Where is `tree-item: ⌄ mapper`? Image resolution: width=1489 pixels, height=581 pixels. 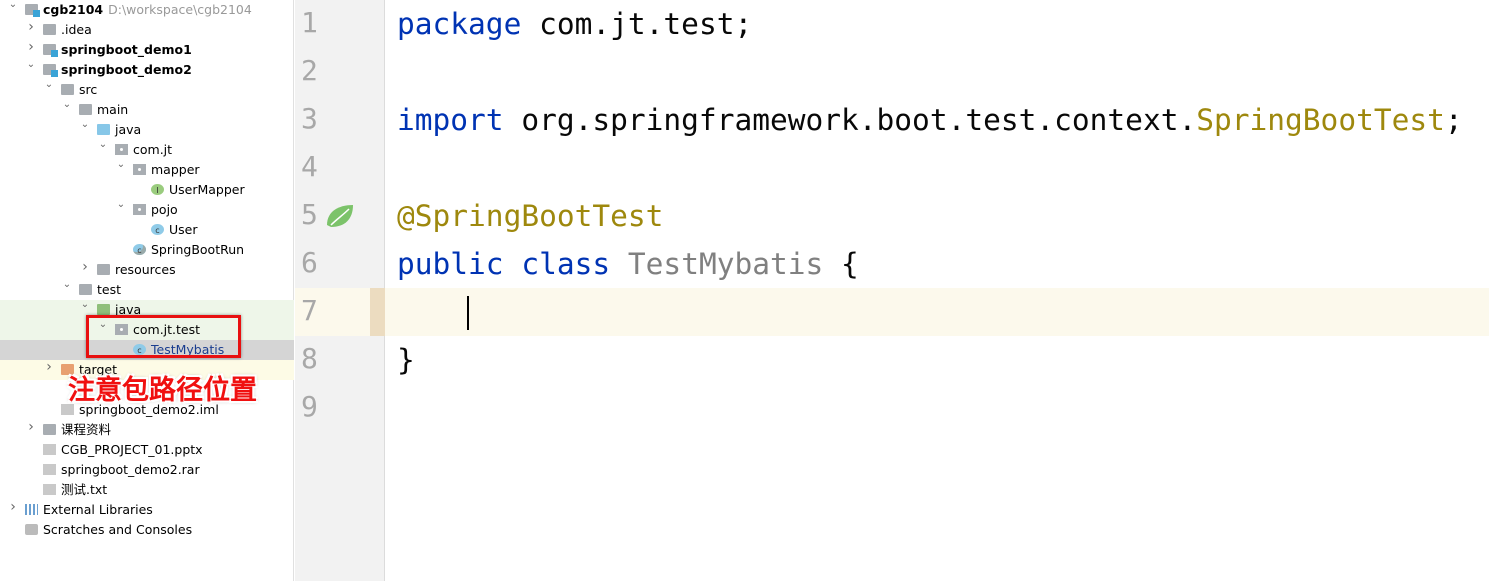 tree-item: ⌄ mapper is located at coordinates (147, 169).